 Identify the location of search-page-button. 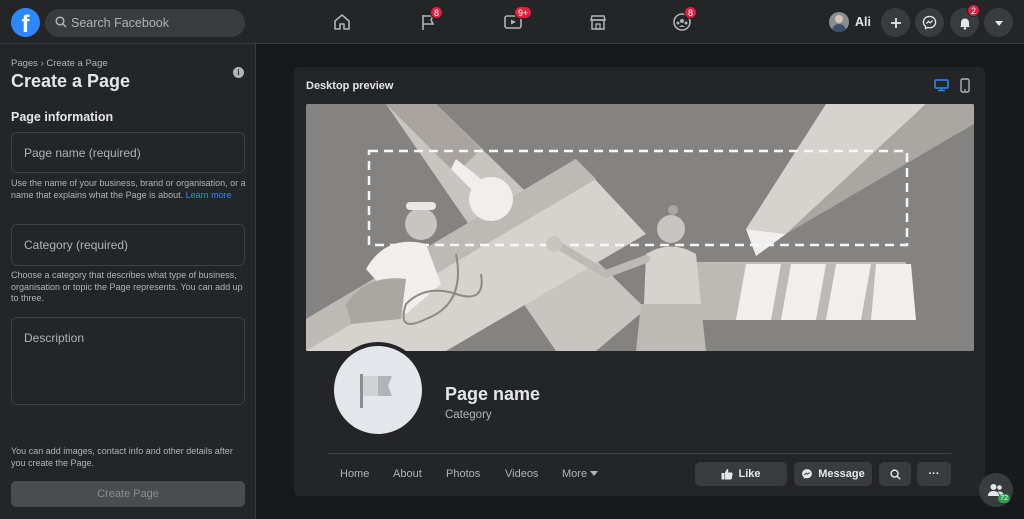
(895, 474).